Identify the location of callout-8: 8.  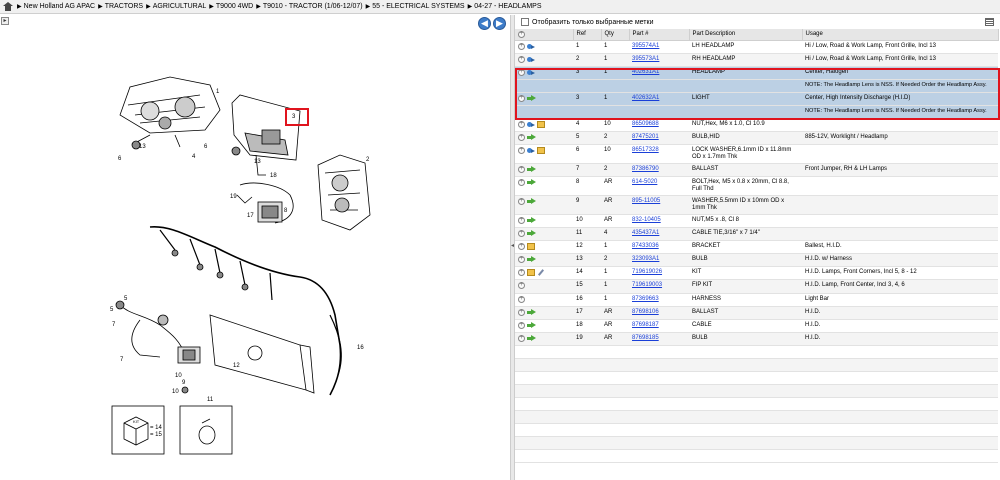
(286, 211).